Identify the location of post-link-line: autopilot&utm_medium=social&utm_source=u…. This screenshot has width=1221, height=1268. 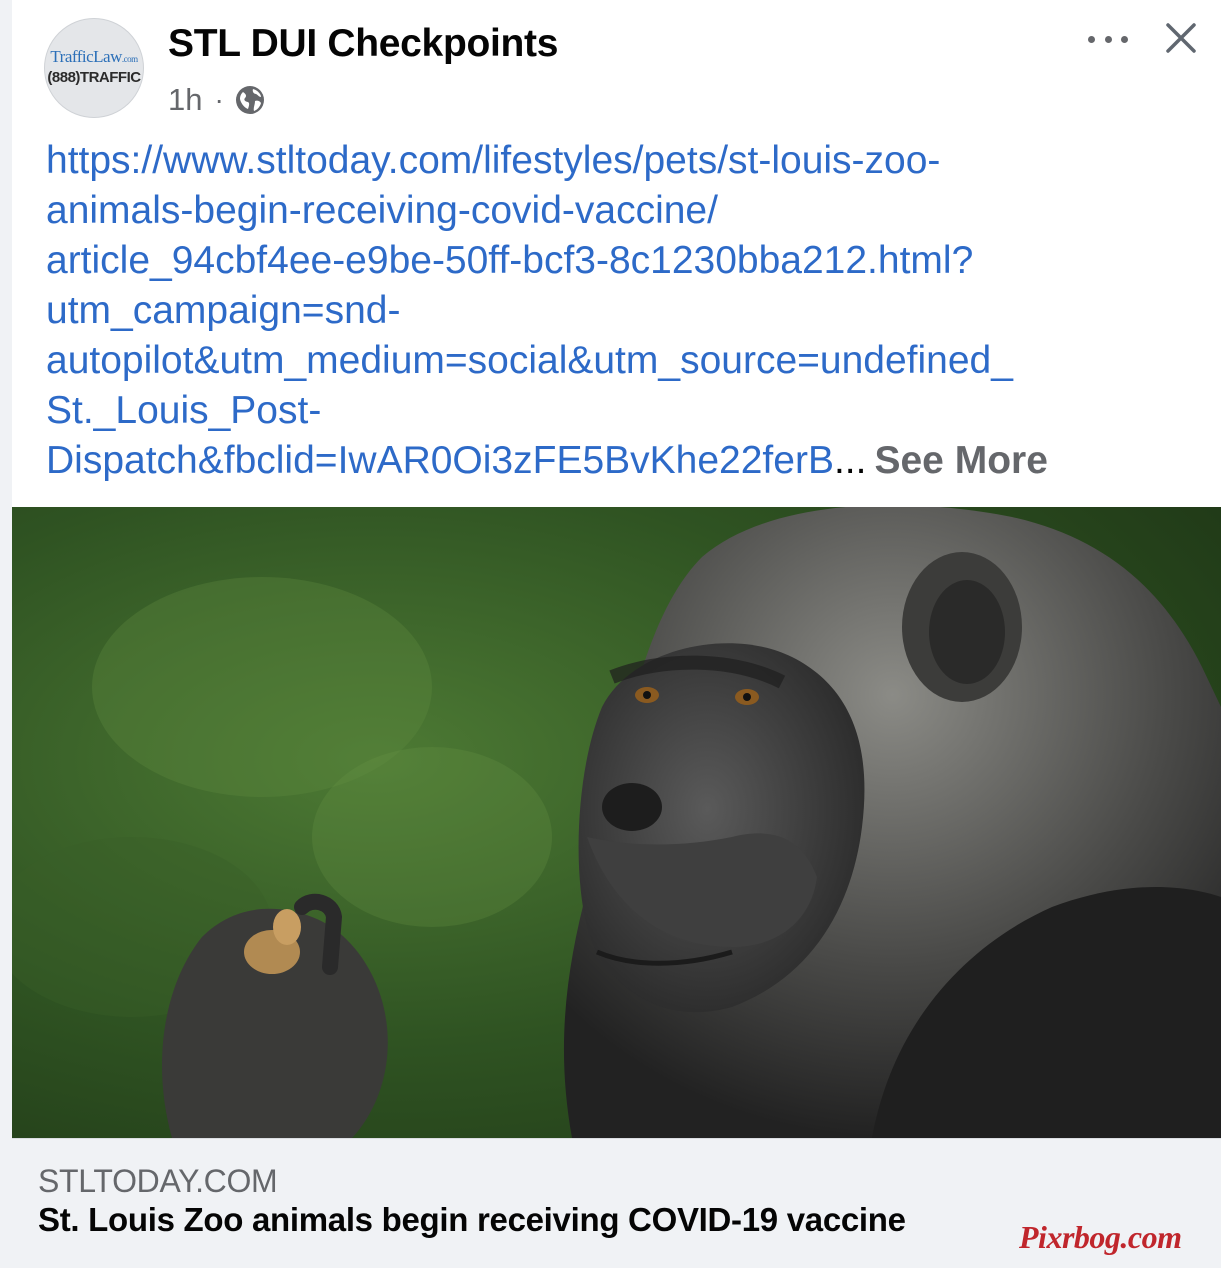
(626, 361).